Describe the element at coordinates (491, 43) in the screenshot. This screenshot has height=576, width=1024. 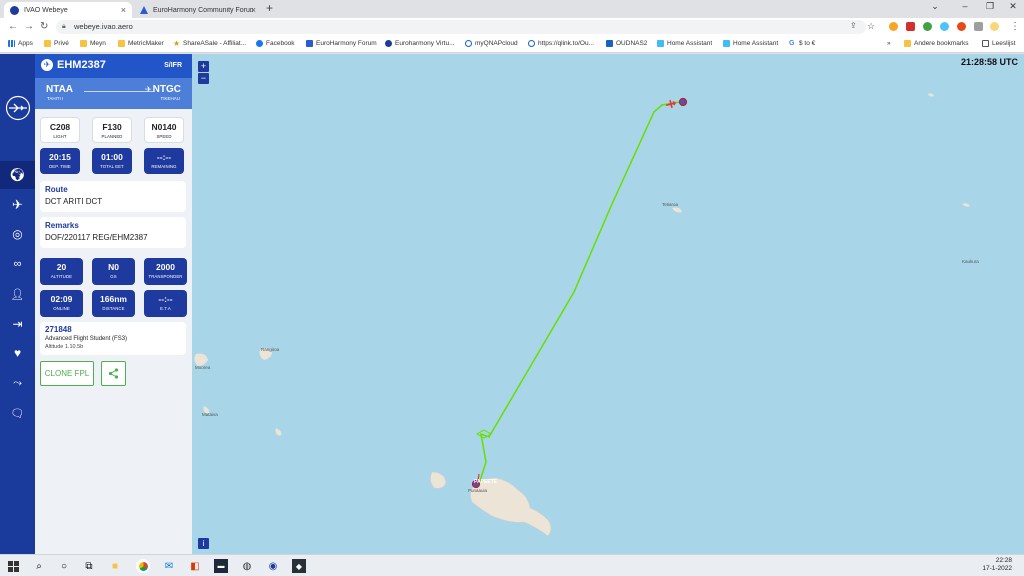
I see `bookmark-myqnapcloud: myQNAPcloud` at that location.